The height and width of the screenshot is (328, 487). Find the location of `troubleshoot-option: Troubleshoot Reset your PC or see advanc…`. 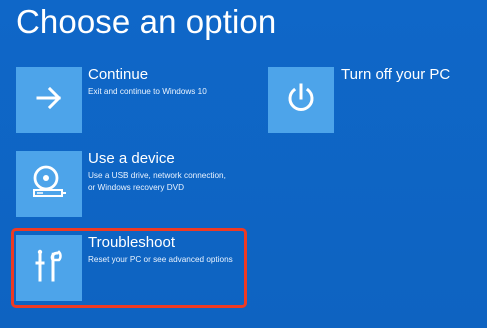

troubleshoot-option: Troubleshoot Reset your PC or see advanc… is located at coordinates (131, 269).